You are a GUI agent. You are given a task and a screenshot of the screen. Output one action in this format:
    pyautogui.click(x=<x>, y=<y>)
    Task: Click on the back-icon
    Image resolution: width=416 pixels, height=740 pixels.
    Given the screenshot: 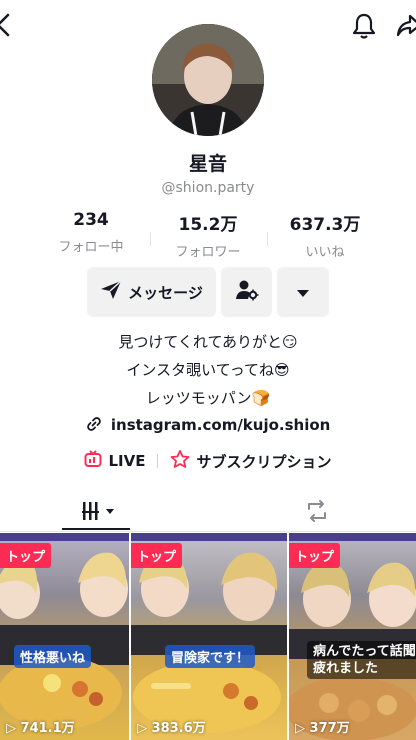 What is the action you would take?
    pyautogui.click(x=7, y=27)
    